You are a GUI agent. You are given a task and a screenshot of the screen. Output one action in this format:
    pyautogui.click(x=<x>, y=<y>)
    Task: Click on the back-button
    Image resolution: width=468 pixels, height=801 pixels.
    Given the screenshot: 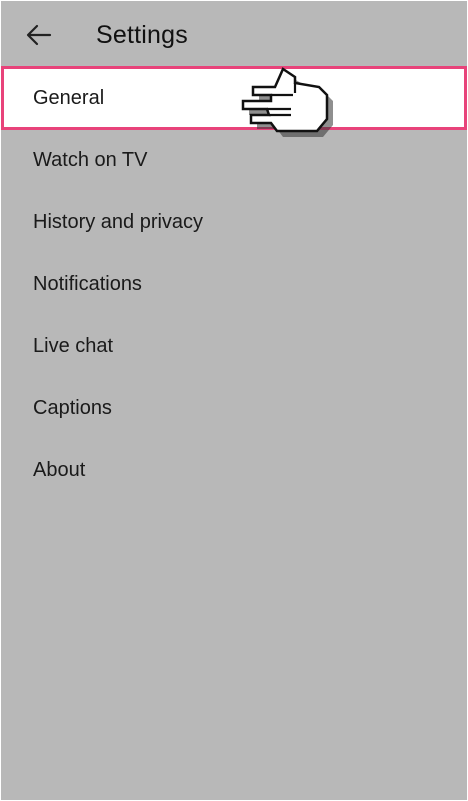 What is the action you would take?
    pyautogui.click(x=39, y=35)
    